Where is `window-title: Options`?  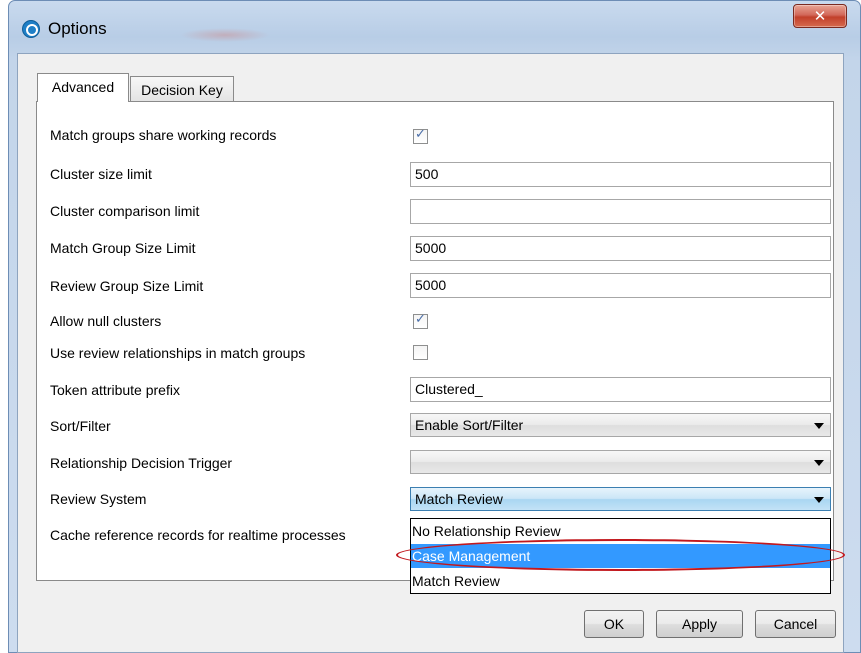 window-title: Options is located at coordinates (77, 28).